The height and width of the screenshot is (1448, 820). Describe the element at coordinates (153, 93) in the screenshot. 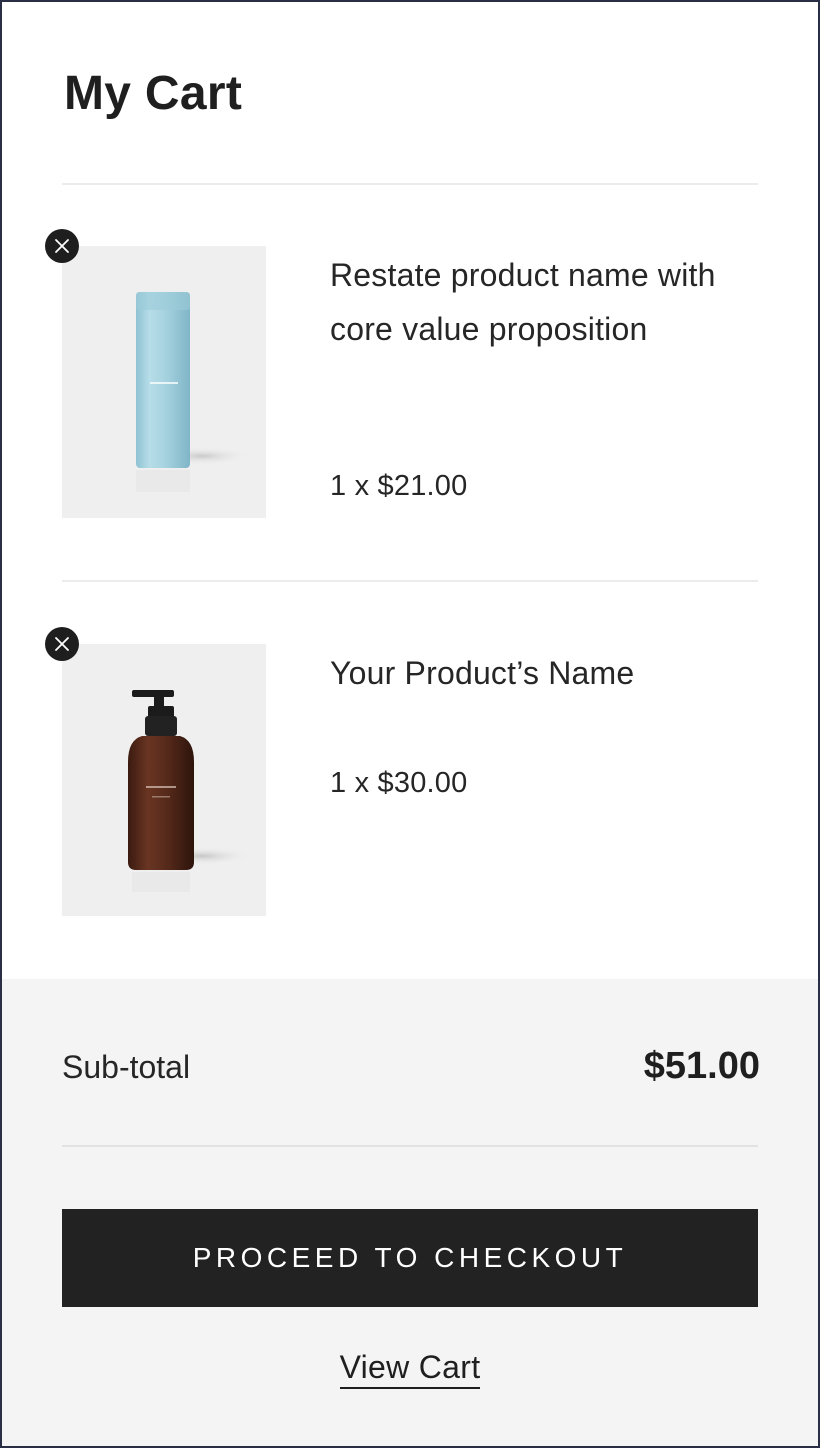

I see `page-title: My Cart` at that location.